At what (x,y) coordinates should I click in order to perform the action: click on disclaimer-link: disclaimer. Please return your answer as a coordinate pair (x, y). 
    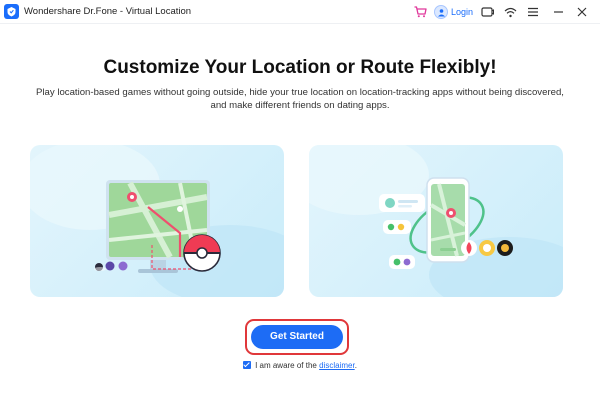
    Looking at the image, I should click on (337, 365).